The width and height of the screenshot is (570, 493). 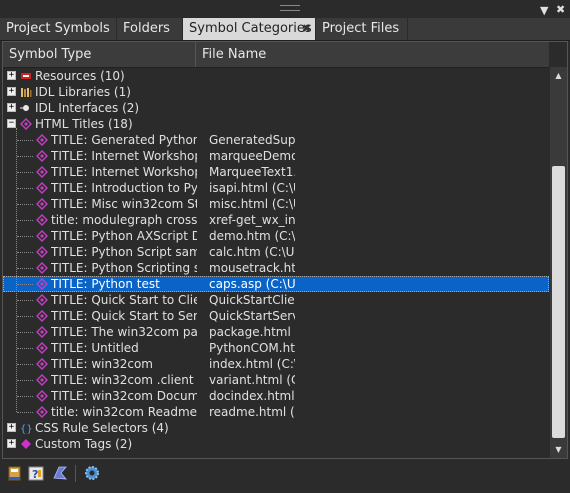 I want to click on tree-group-row: + IDL Interfaces (2), so click(x=276, y=108).